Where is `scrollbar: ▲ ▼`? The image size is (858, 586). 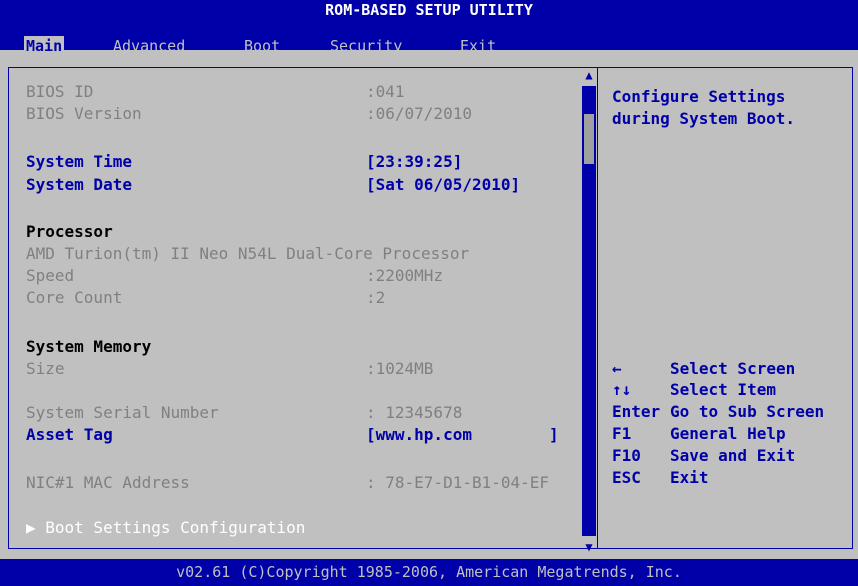 scrollbar: ▲ ▼ is located at coordinates (589, 311).